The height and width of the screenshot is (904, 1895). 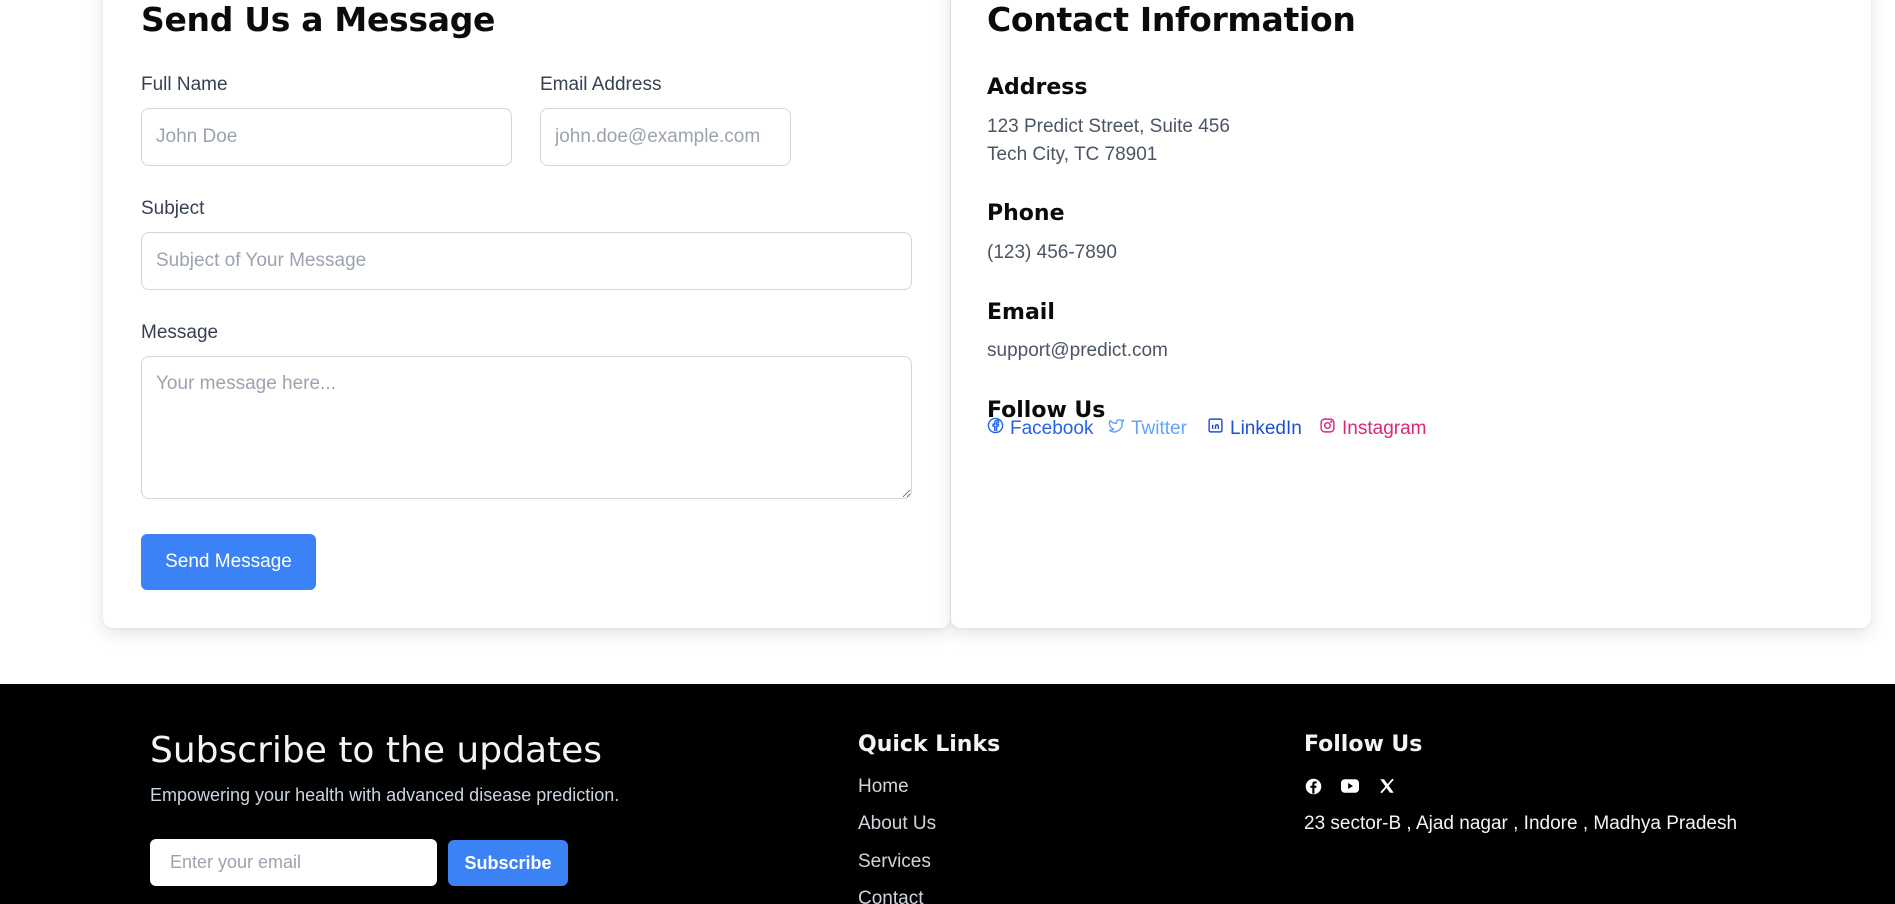 What do you see at coordinates (1363, 744) in the screenshot?
I see `footer-follow-us-heading: Follow Us` at bounding box center [1363, 744].